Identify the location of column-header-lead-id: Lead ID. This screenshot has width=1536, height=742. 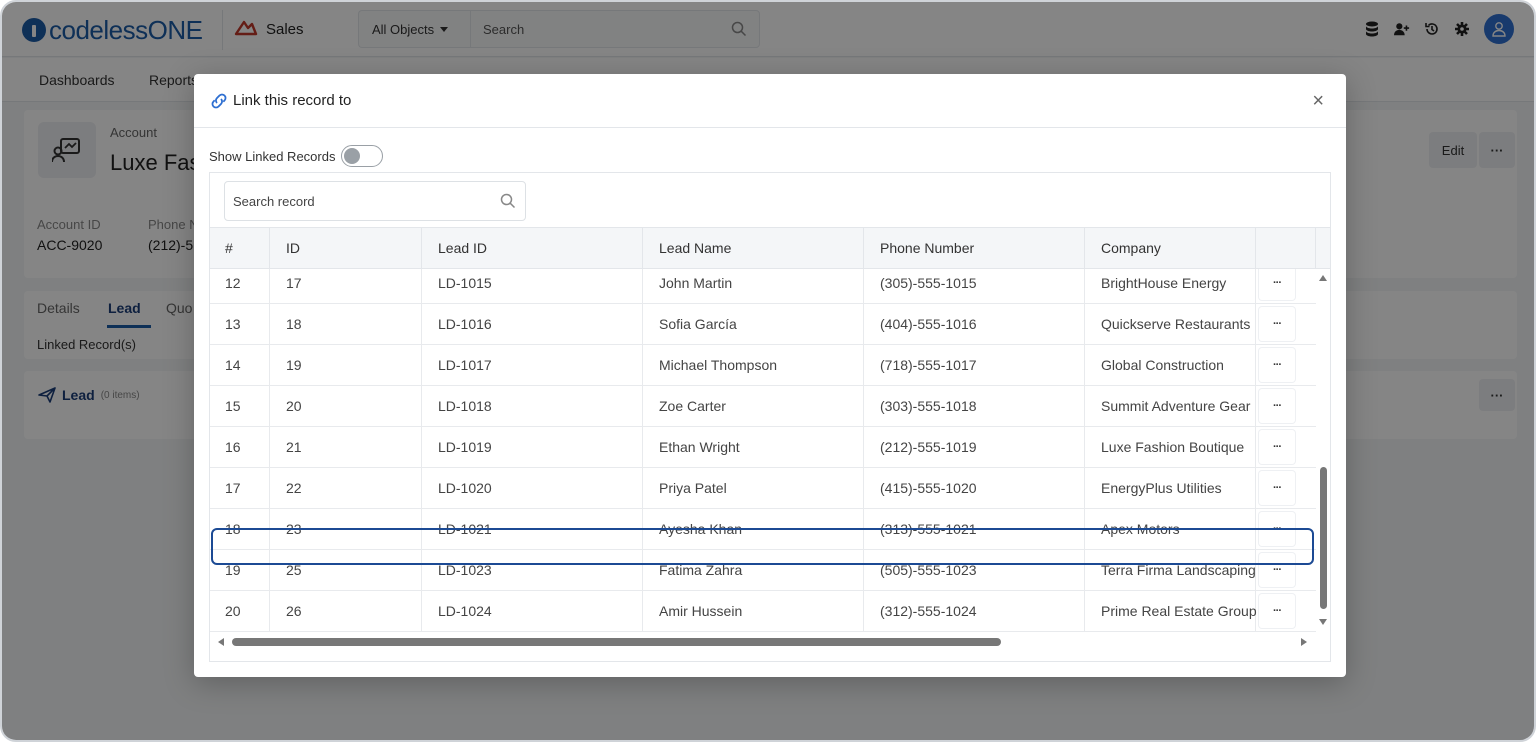
(532, 248).